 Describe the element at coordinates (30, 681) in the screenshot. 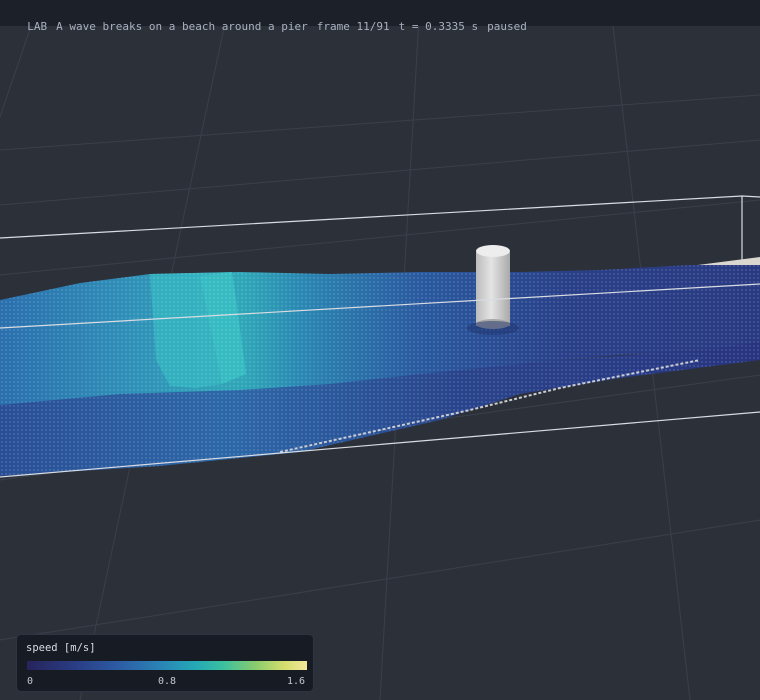

I see `legend-min: 0` at that location.